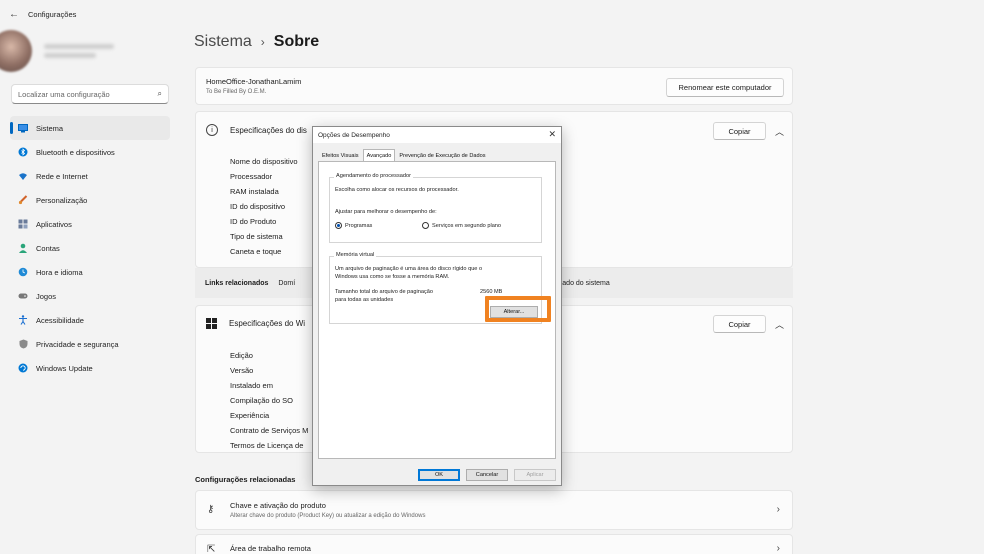 This screenshot has width=984, height=554. Describe the element at coordinates (242, 370) in the screenshot. I see `spec-label: Versão` at that location.